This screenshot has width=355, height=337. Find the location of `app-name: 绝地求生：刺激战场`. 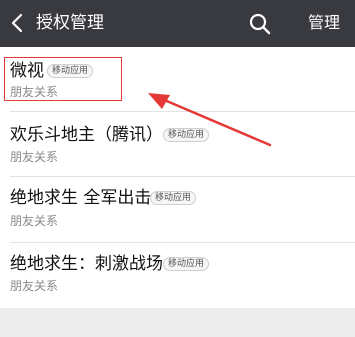

app-name: 绝地求生：刺激战场 is located at coordinates (86, 264).